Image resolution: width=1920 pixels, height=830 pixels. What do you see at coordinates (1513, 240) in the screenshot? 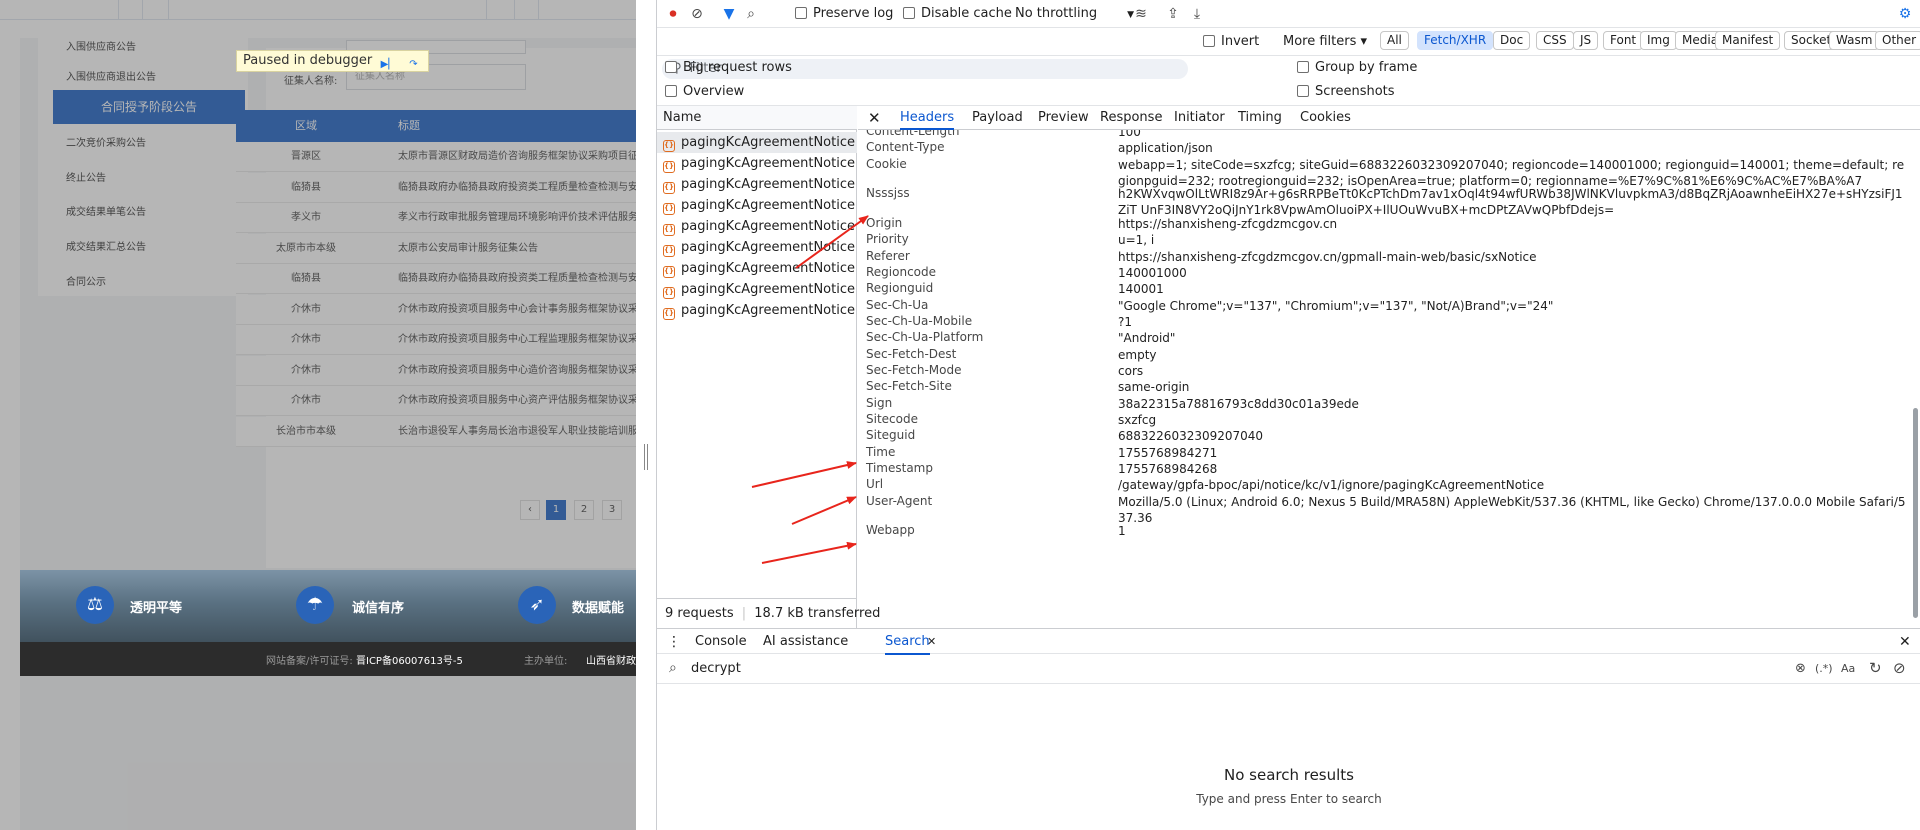
I see `header-value: u=1, i` at bounding box center [1513, 240].